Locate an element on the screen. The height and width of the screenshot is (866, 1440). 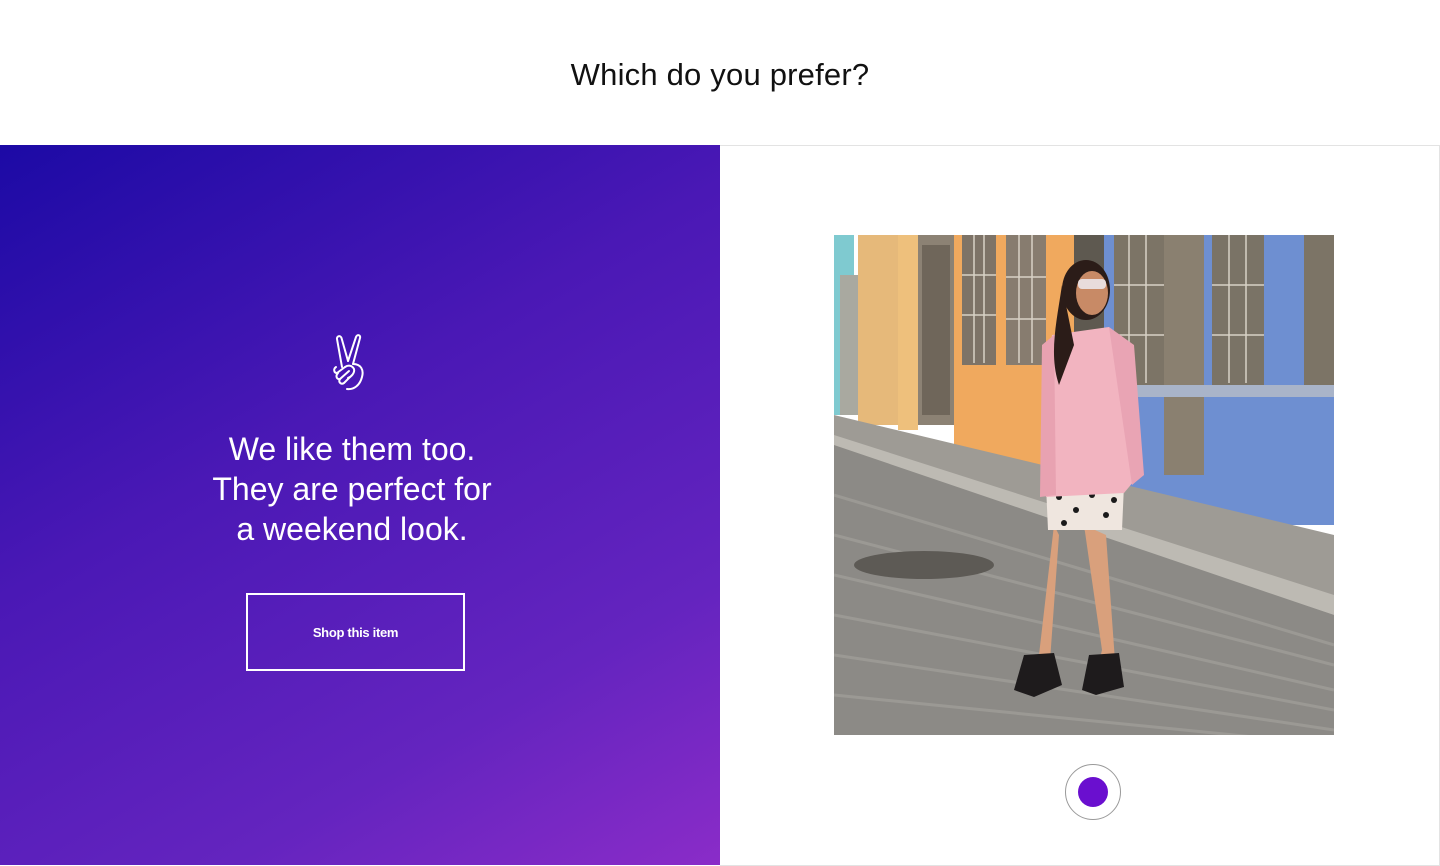
peace-hand-icon is located at coordinates (348, 362).